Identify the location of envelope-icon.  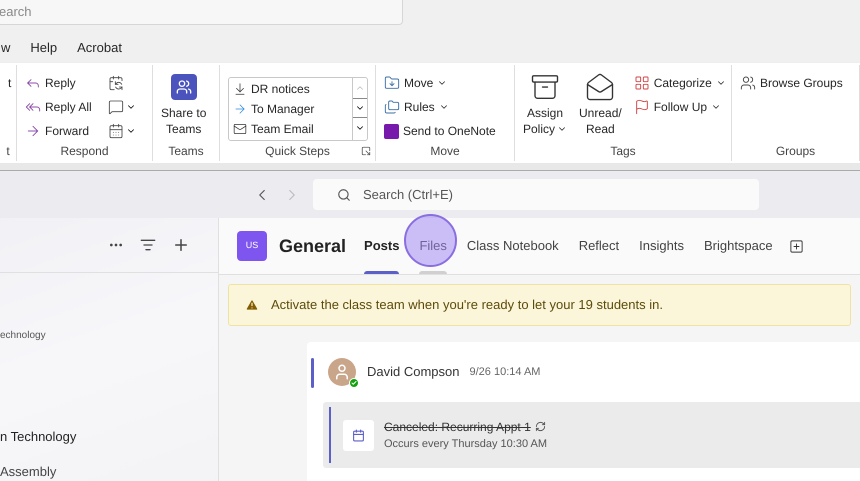
(600, 87).